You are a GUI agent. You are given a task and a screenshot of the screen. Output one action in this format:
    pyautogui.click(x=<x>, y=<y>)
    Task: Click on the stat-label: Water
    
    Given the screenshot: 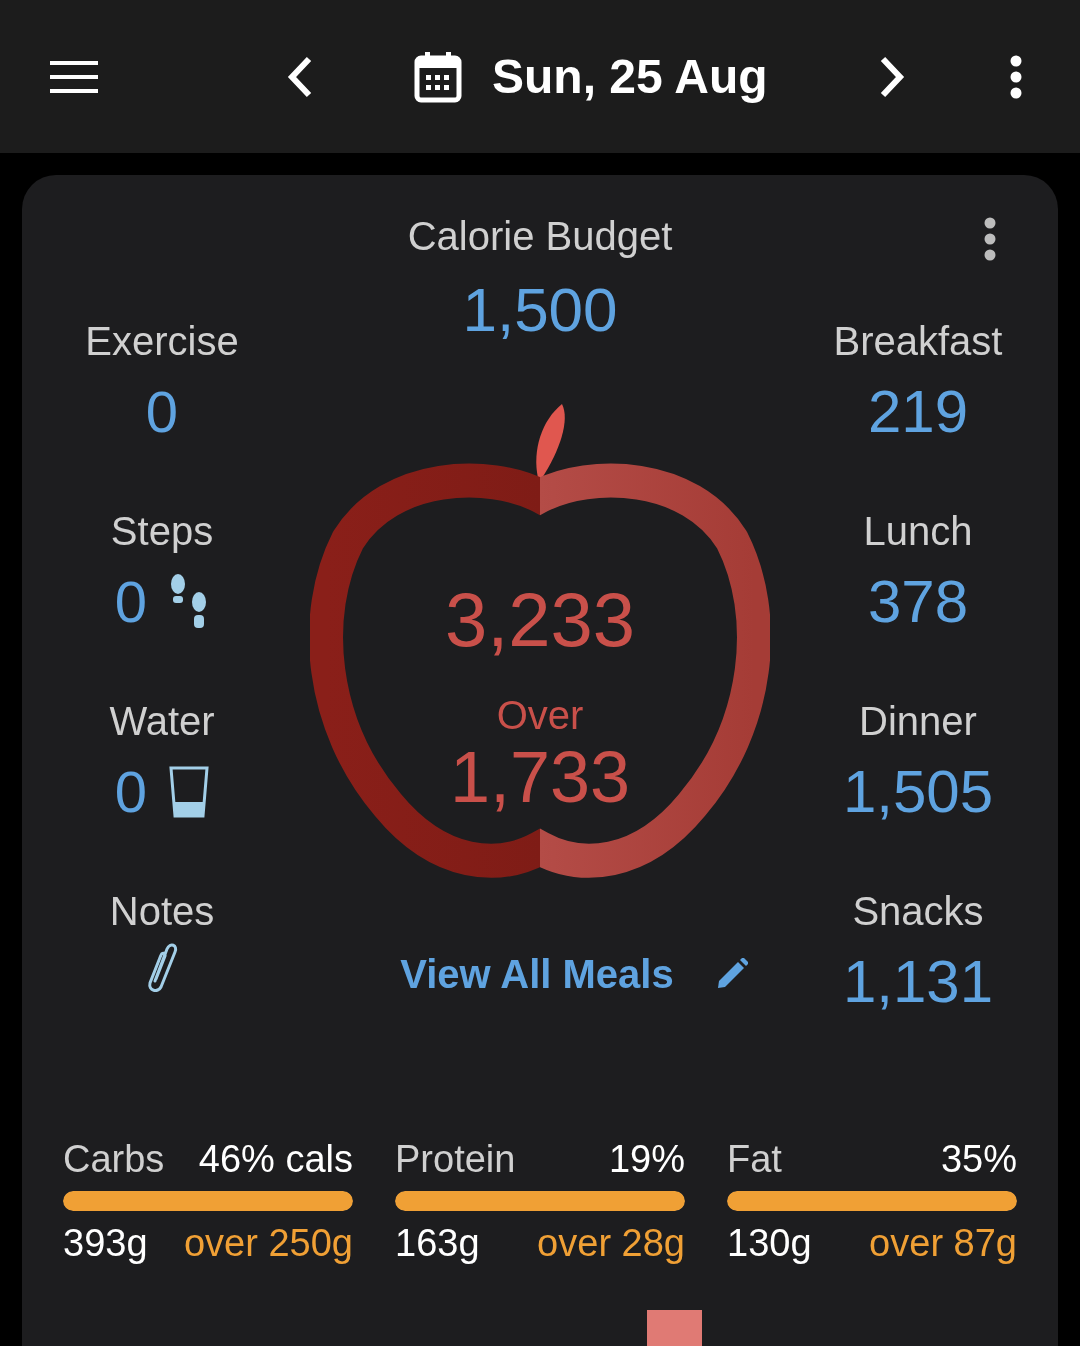 What is the action you would take?
    pyautogui.click(x=162, y=721)
    